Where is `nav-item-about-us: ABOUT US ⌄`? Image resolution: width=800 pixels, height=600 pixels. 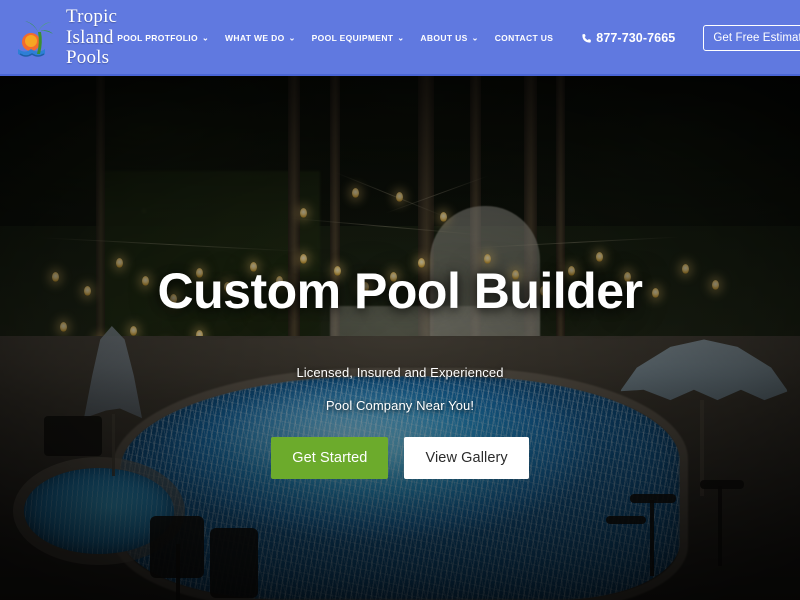 nav-item-about-us: ABOUT US ⌄ is located at coordinates (449, 38).